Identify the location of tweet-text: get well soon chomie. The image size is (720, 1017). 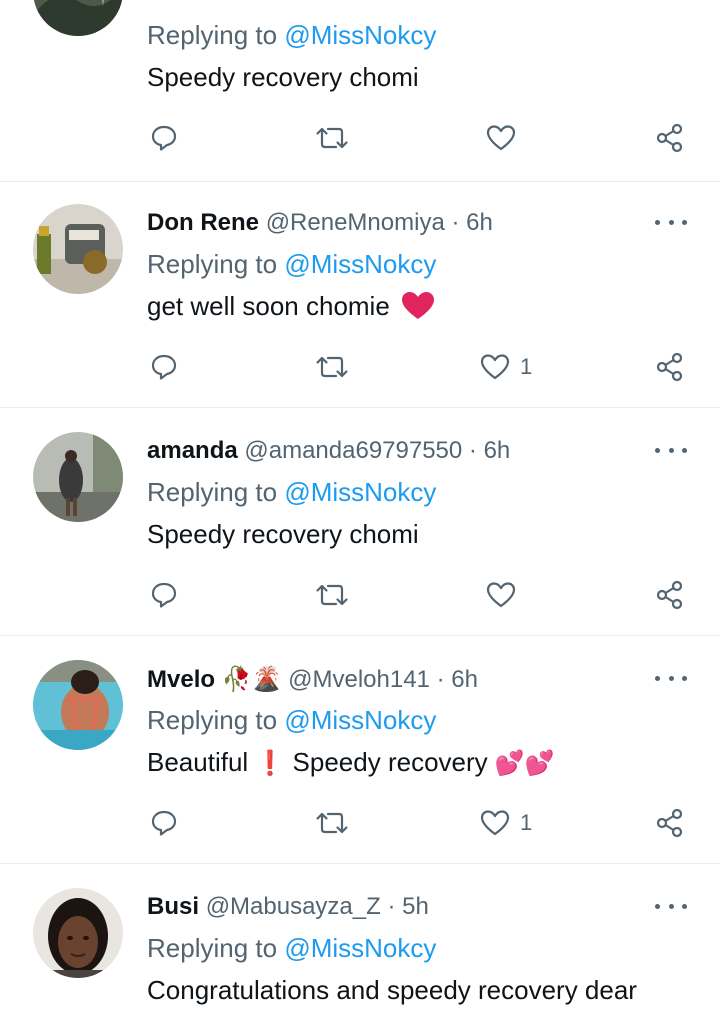
(291, 306).